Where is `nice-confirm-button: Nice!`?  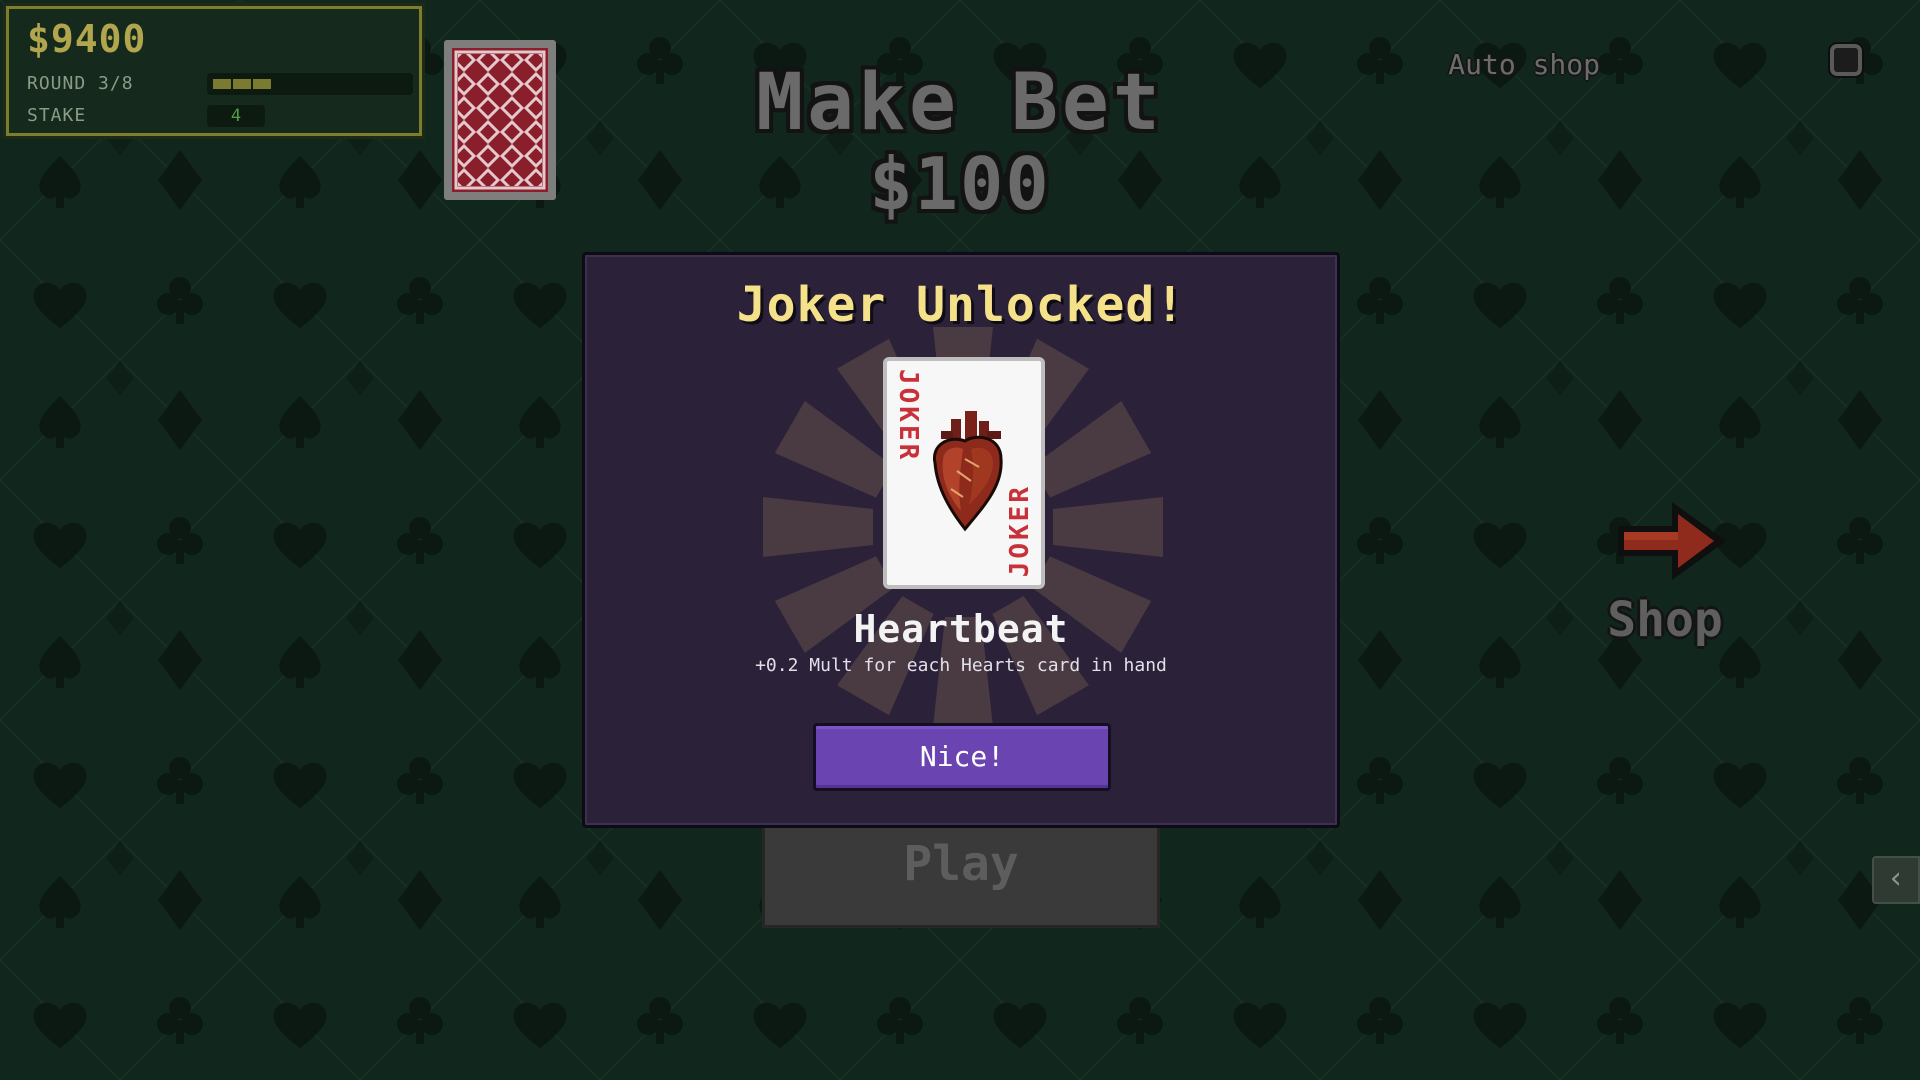
nice-confirm-button: Nice! is located at coordinates (962, 757).